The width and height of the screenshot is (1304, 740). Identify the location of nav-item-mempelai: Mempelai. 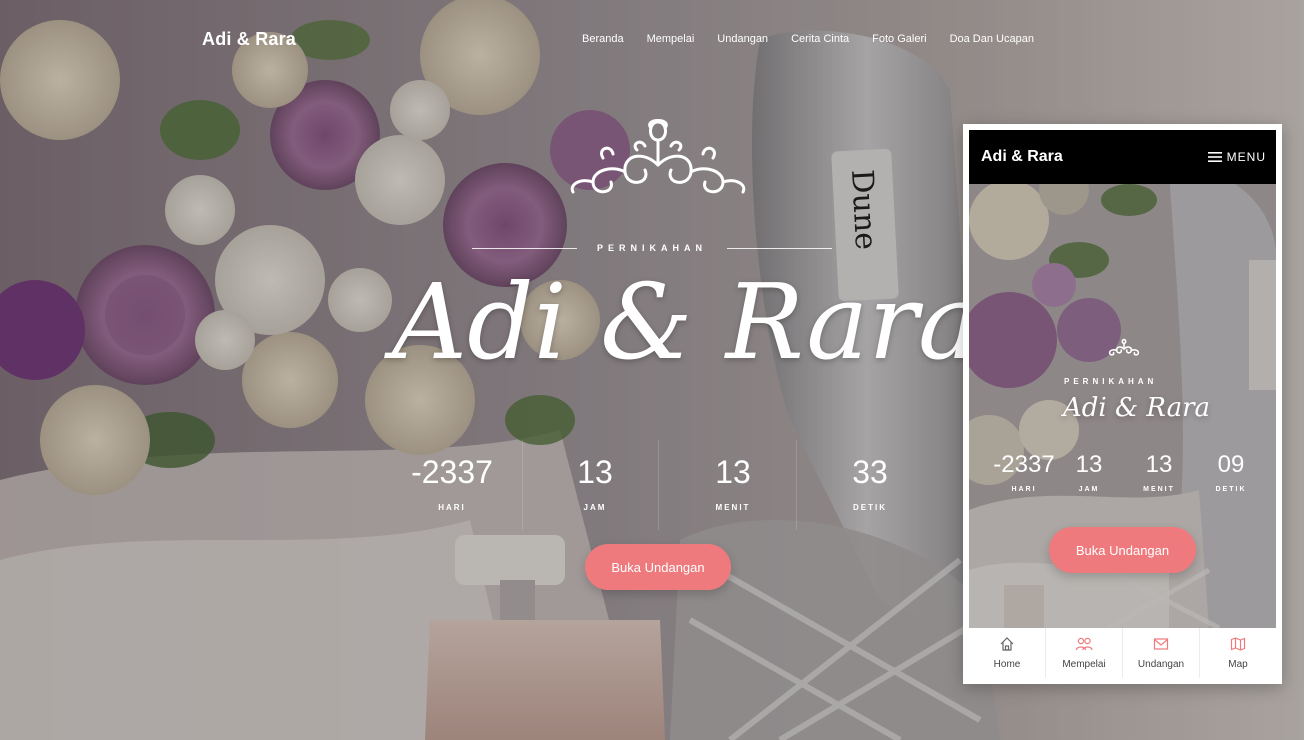
(671, 39).